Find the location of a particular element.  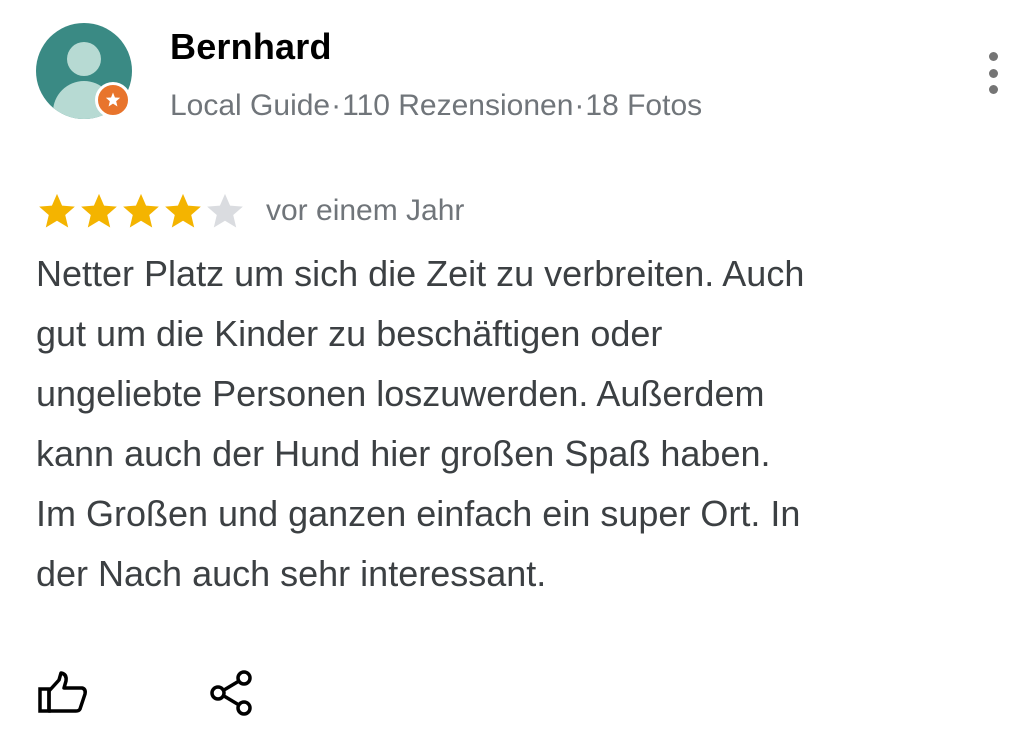

local-guide-badge-icon is located at coordinates (113, 100).